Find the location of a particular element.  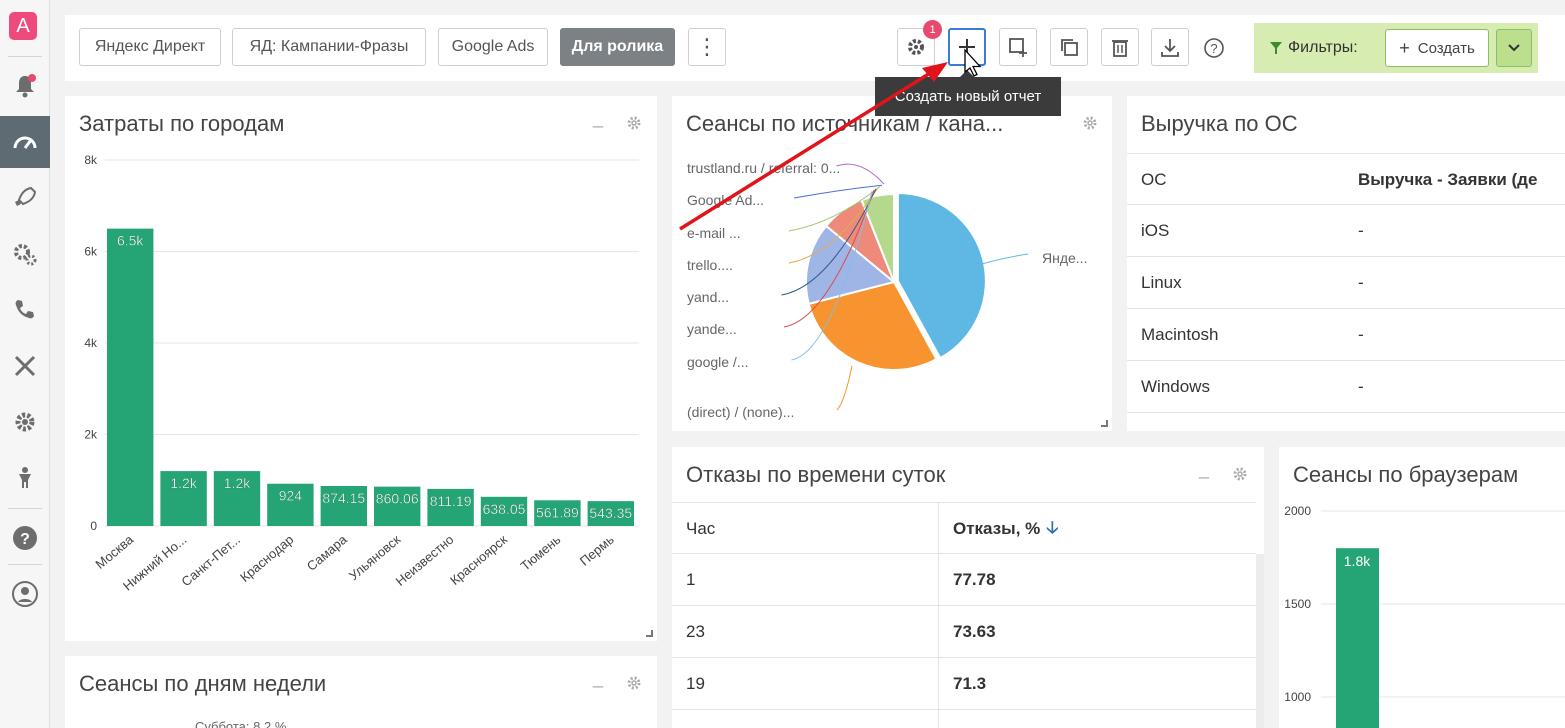

y-tick-label: 2000 is located at coordinates (1297, 511).